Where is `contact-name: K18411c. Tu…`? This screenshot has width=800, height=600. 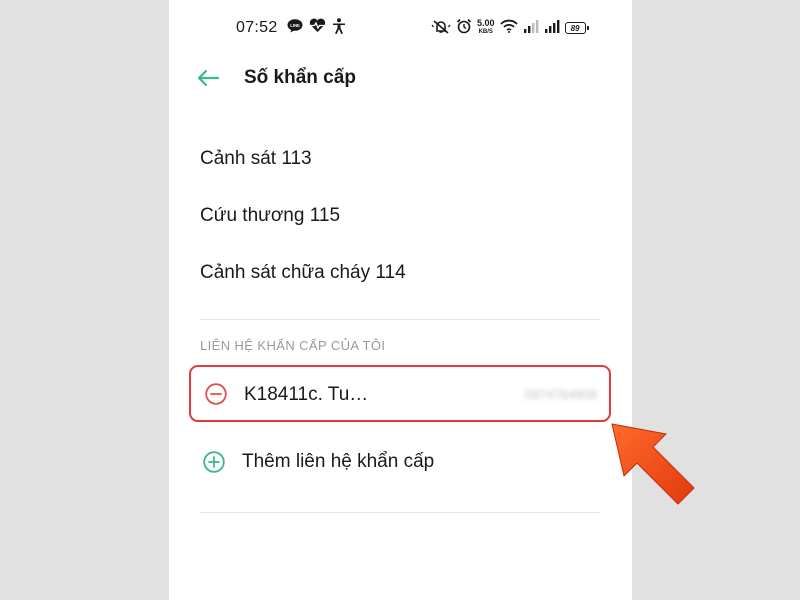
contact-name: K18411c. Tu… is located at coordinates (306, 394).